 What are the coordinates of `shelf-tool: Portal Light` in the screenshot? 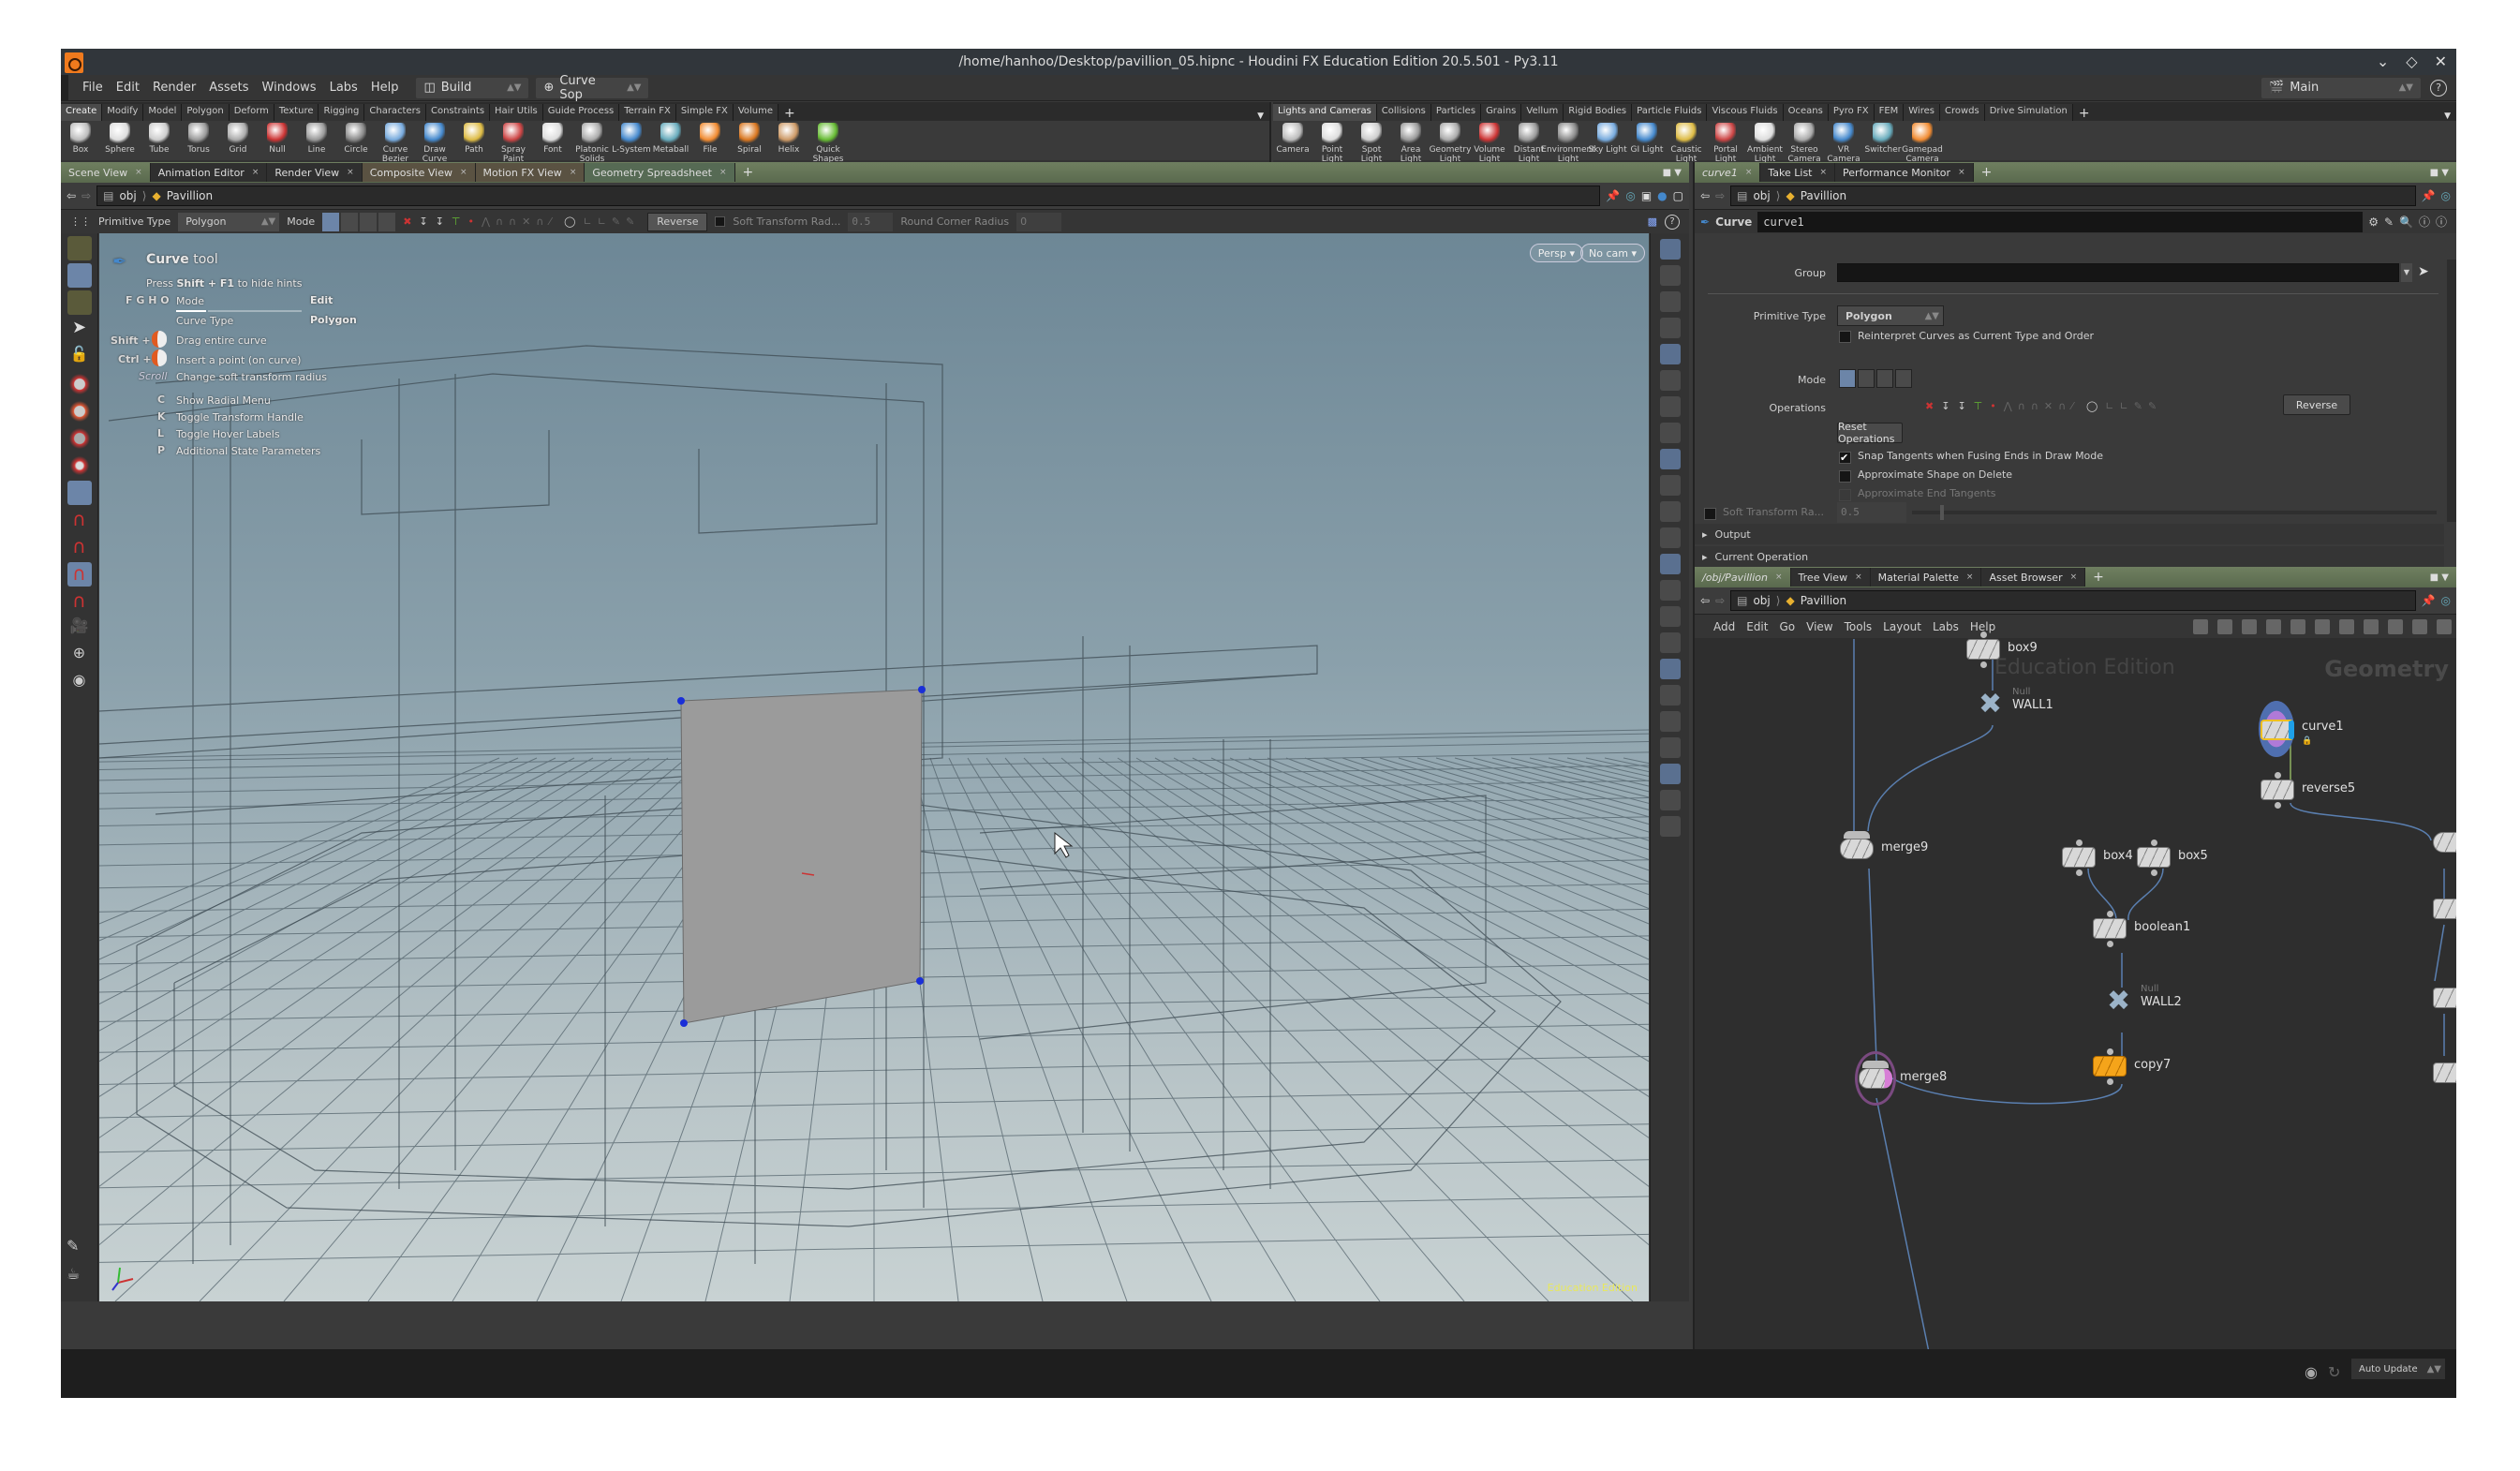 It's located at (1725, 143).